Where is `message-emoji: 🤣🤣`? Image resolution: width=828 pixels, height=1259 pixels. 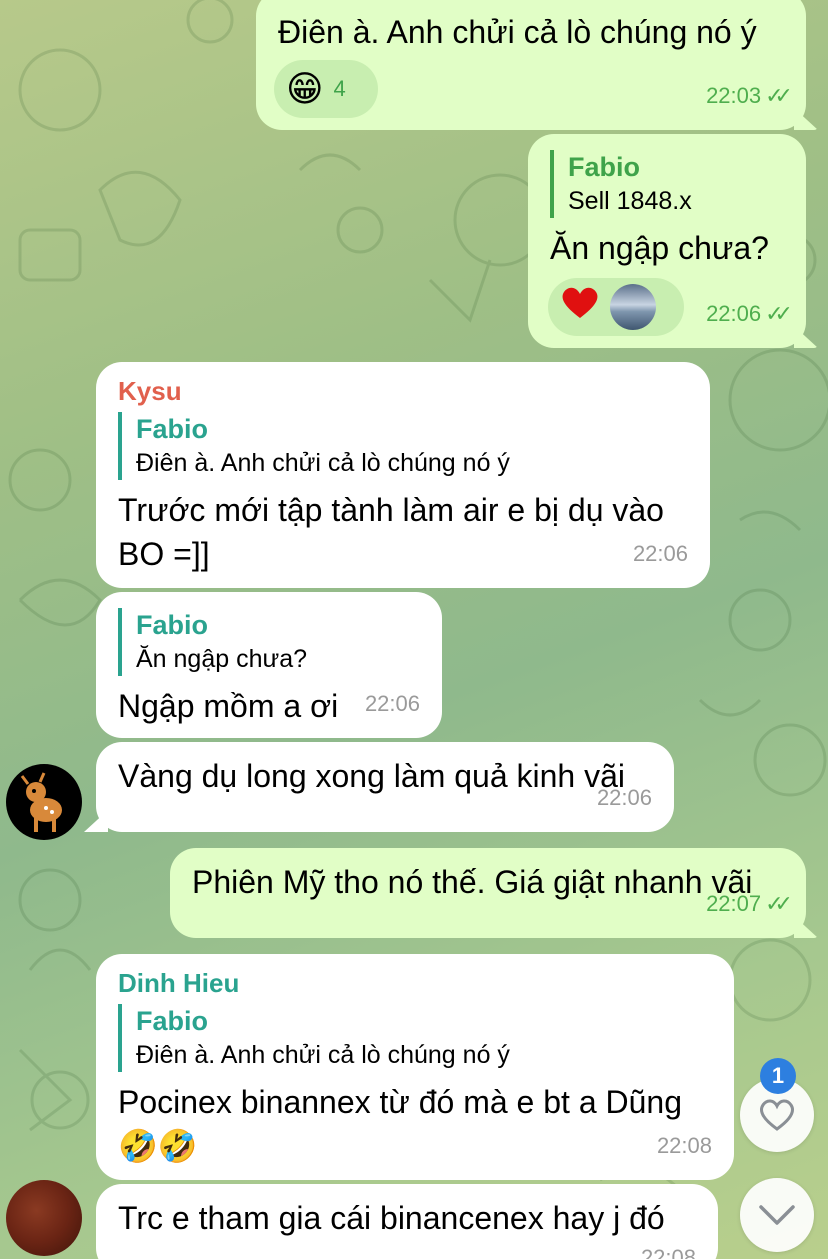 message-emoji: 🤣🤣 is located at coordinates (158, 1146).